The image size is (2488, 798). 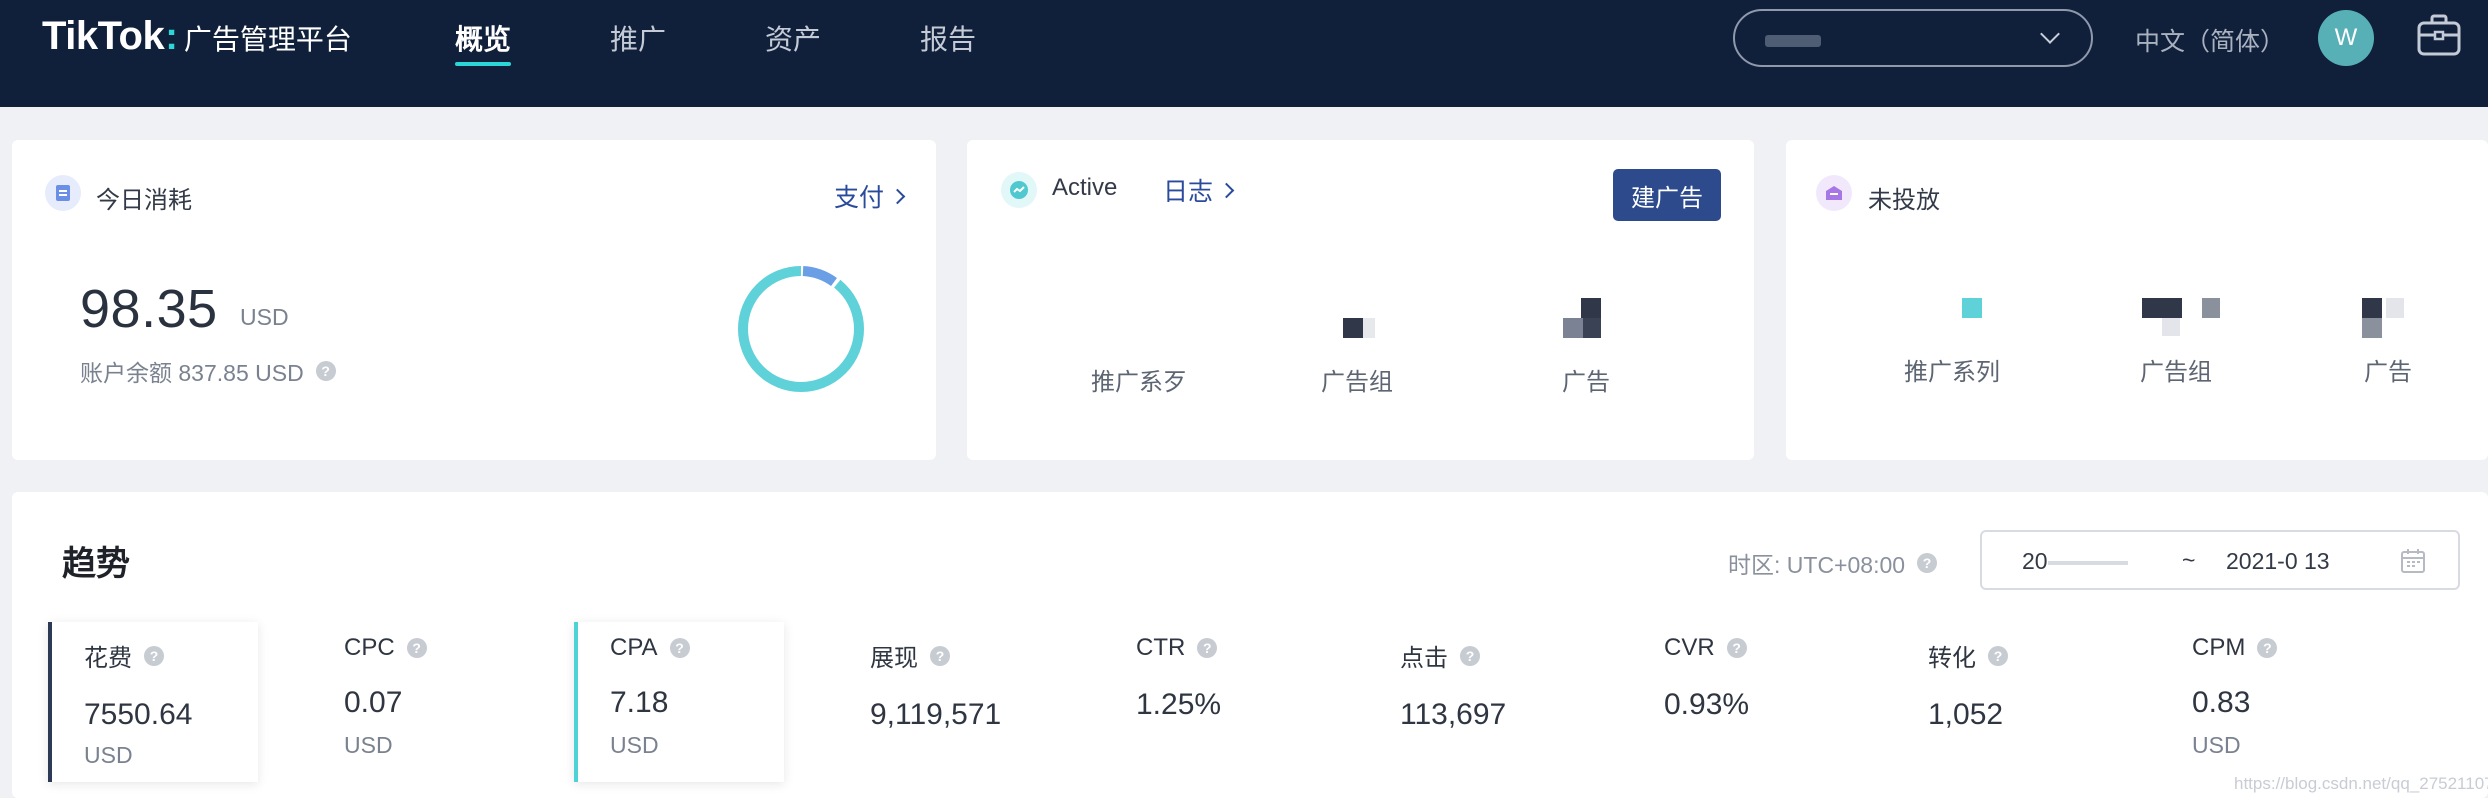 What do you see at coordinates (2219, 647) in the screenshot?
I see `metric-label-text: CPM` at bounding box center [2219, 647].